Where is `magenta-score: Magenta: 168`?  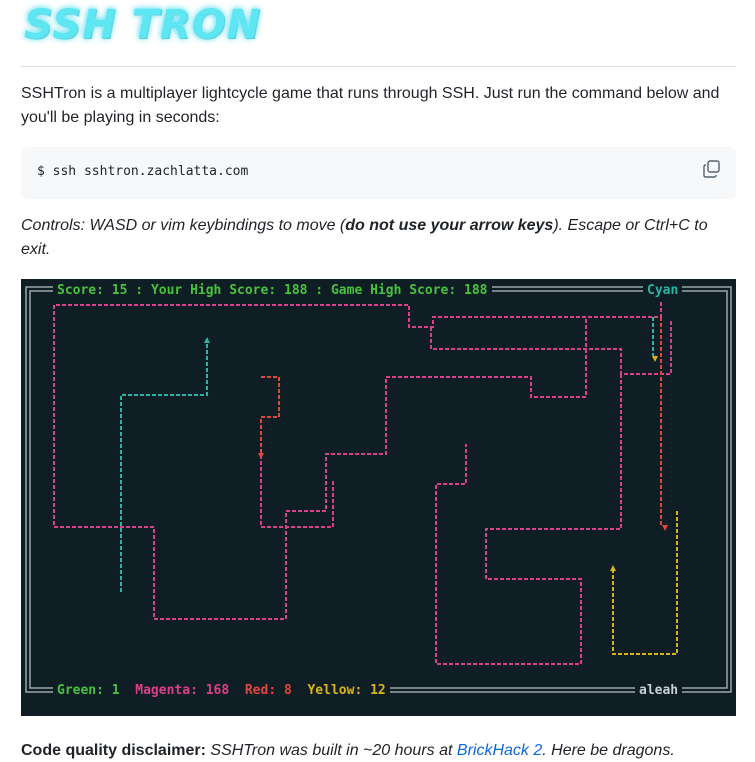
magenta-score: Magenta: 168 is located at coordinates (182, 690).